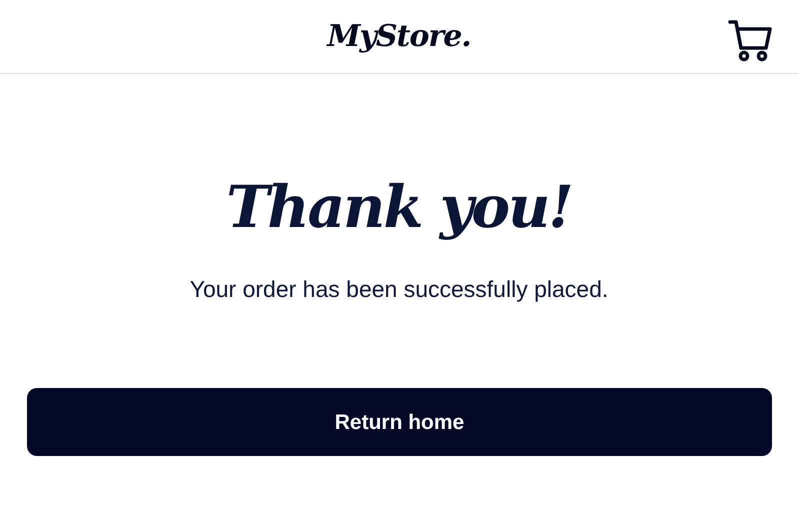 Image resolution: width=798 pixels, height=505 pixels. Describe the element at coordinates (750, 41) in the screenshot. I see `cart-icon` at that location.